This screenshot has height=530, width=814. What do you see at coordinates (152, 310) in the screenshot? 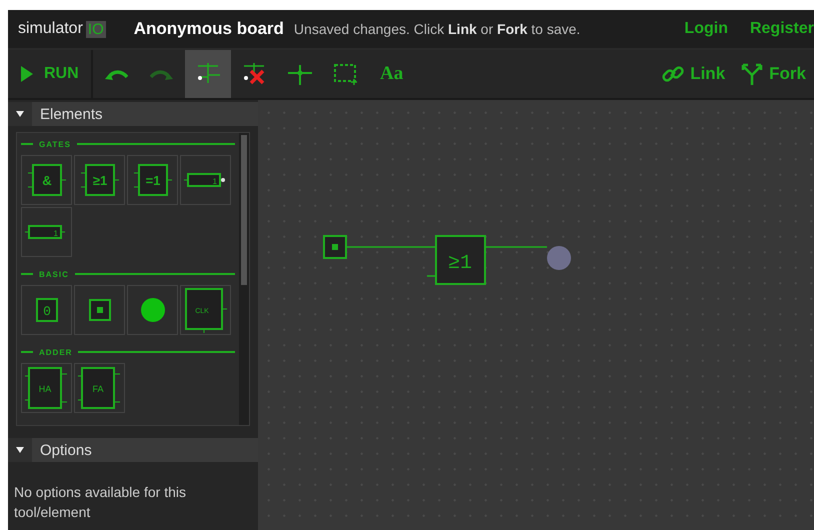
I see `lamp-item` at bounding box center [152, 310].